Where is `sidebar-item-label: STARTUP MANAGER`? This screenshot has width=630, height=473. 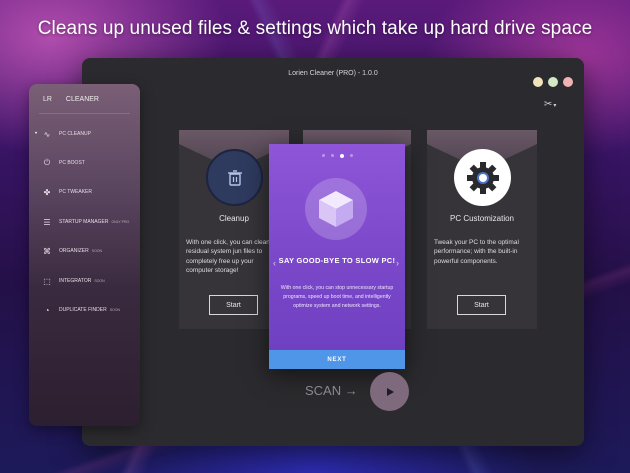
sidebar-item-label: STARTUP MANAGER is located at coordinates (84, 222).